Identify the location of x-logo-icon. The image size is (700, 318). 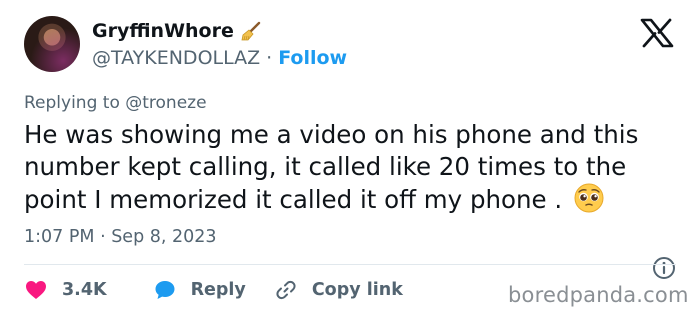
(657, 33).